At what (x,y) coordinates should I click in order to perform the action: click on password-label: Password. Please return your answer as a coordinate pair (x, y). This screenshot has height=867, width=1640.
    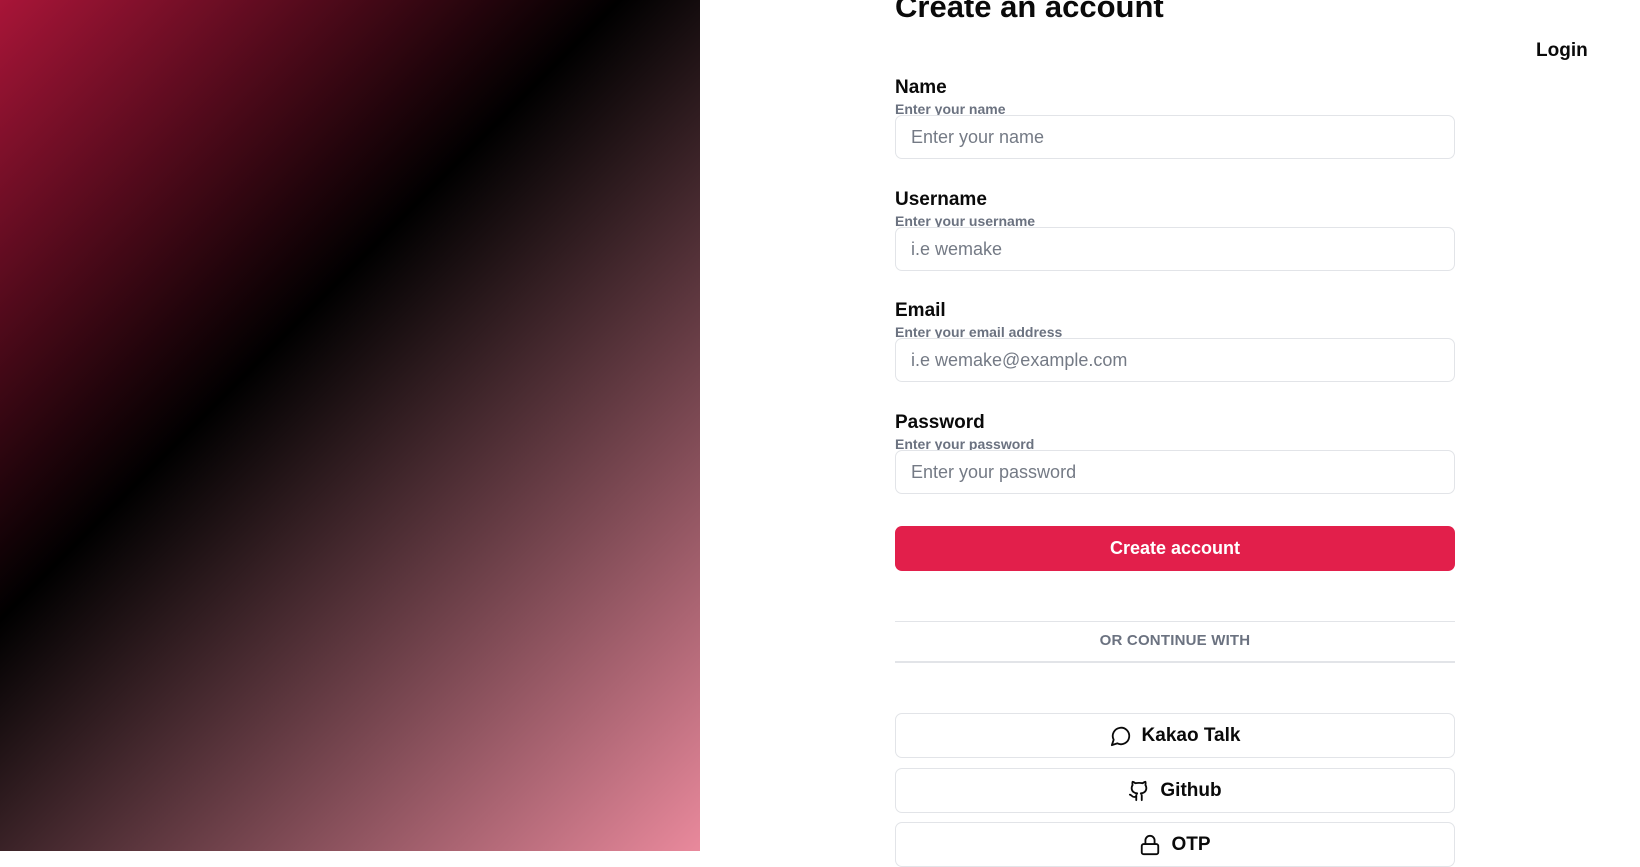
    Looking at the image, I should click on (940, 422).